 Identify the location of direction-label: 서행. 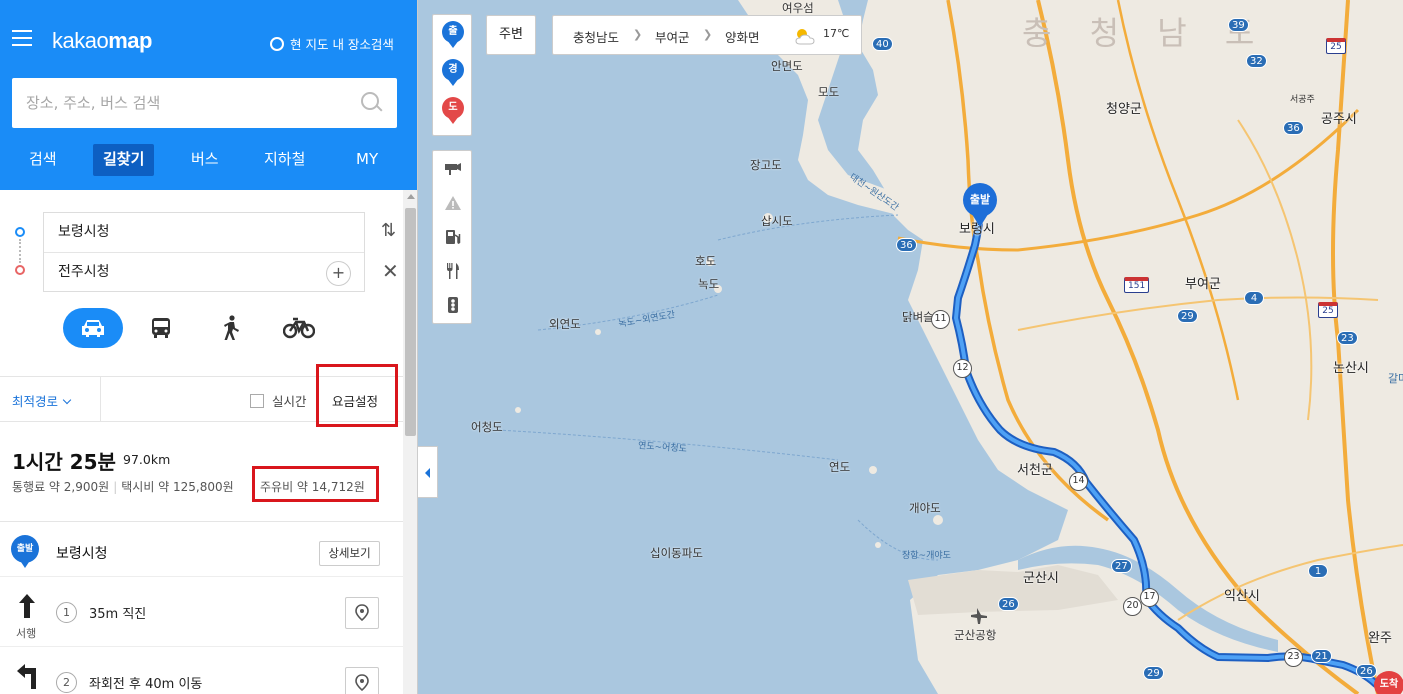
(26, 633).